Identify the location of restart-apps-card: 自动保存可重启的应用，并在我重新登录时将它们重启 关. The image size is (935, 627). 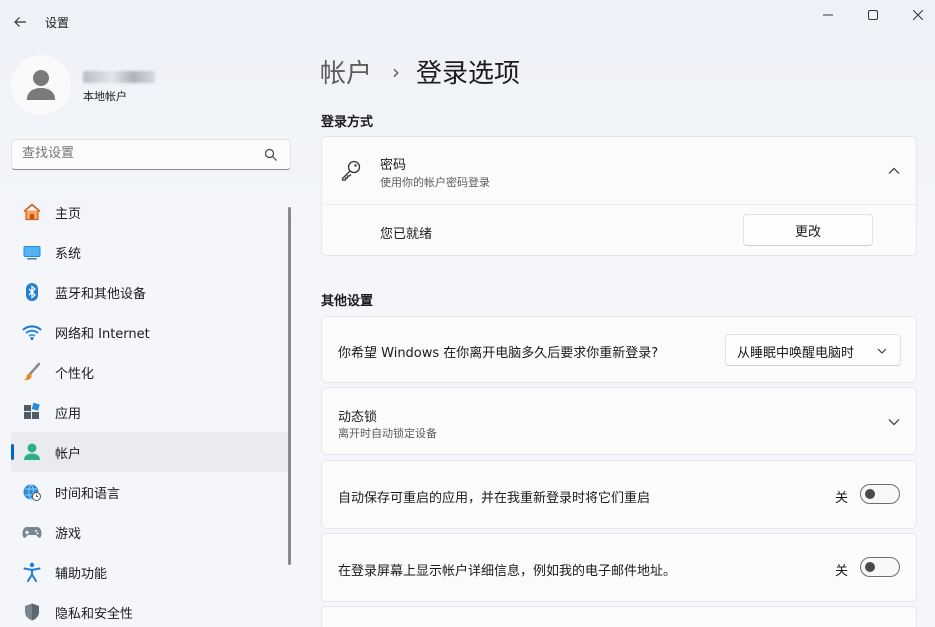
(619, 494).